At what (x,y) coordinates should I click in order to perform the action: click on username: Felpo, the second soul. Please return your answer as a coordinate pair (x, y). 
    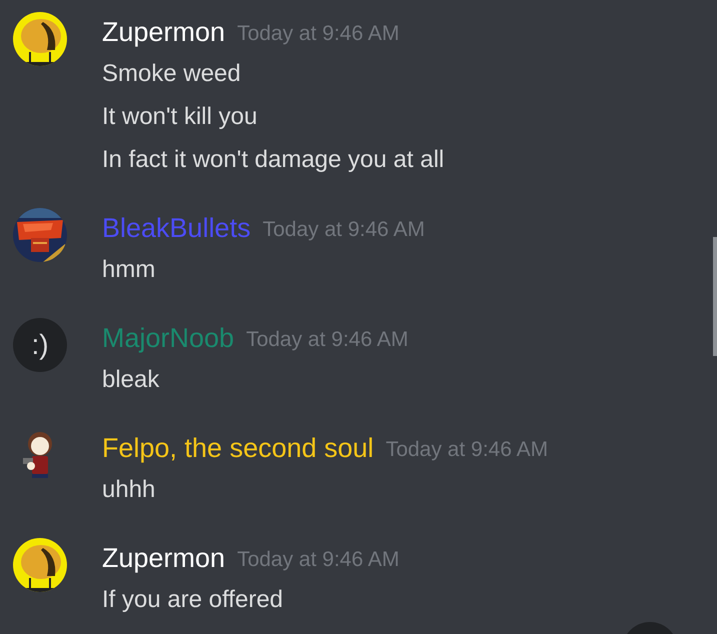
    Looking at the image, I should click on (238, 448).